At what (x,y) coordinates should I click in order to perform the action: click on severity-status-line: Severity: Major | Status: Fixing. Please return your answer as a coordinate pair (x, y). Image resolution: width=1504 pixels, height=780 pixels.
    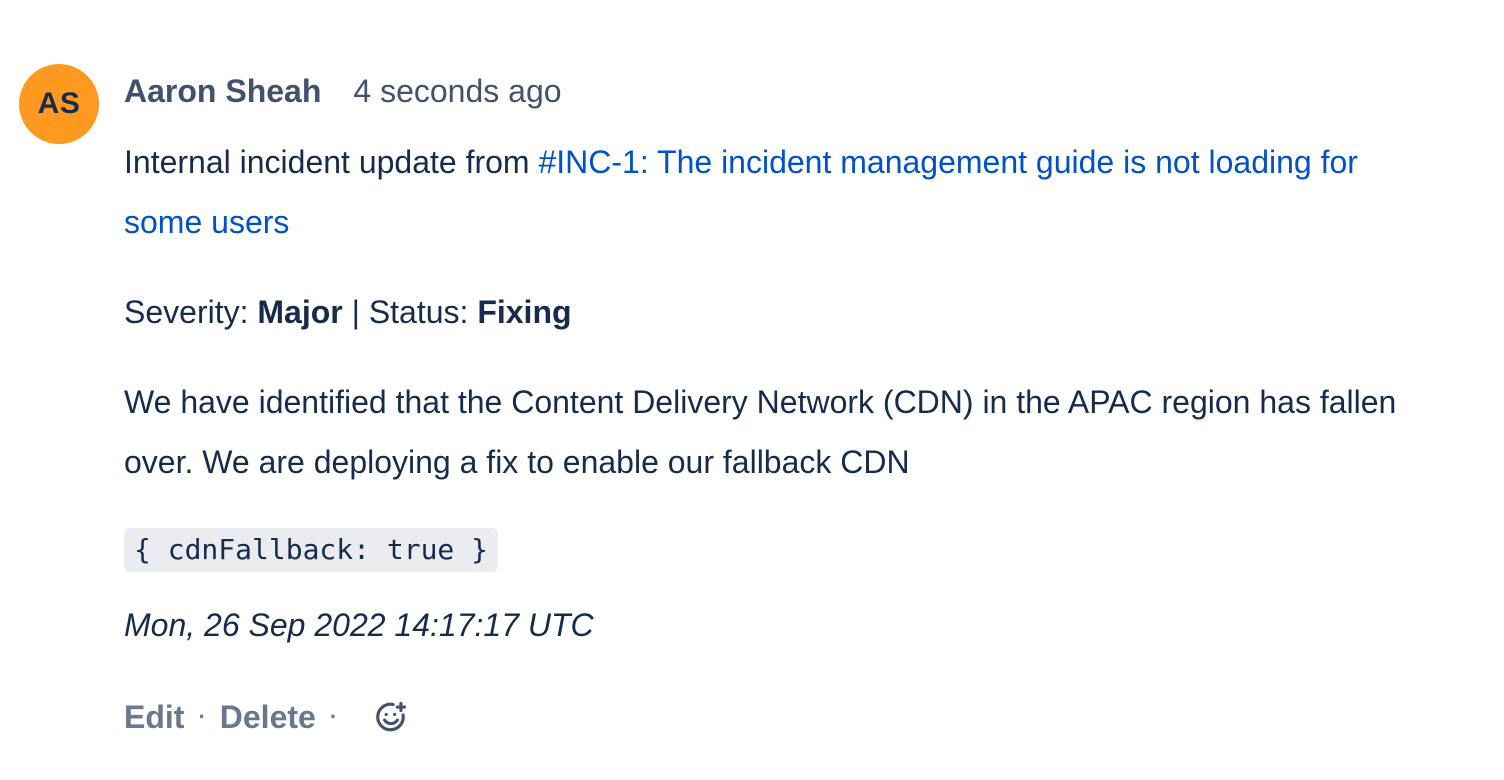
    Looking at the image, I should click on (764, 312).